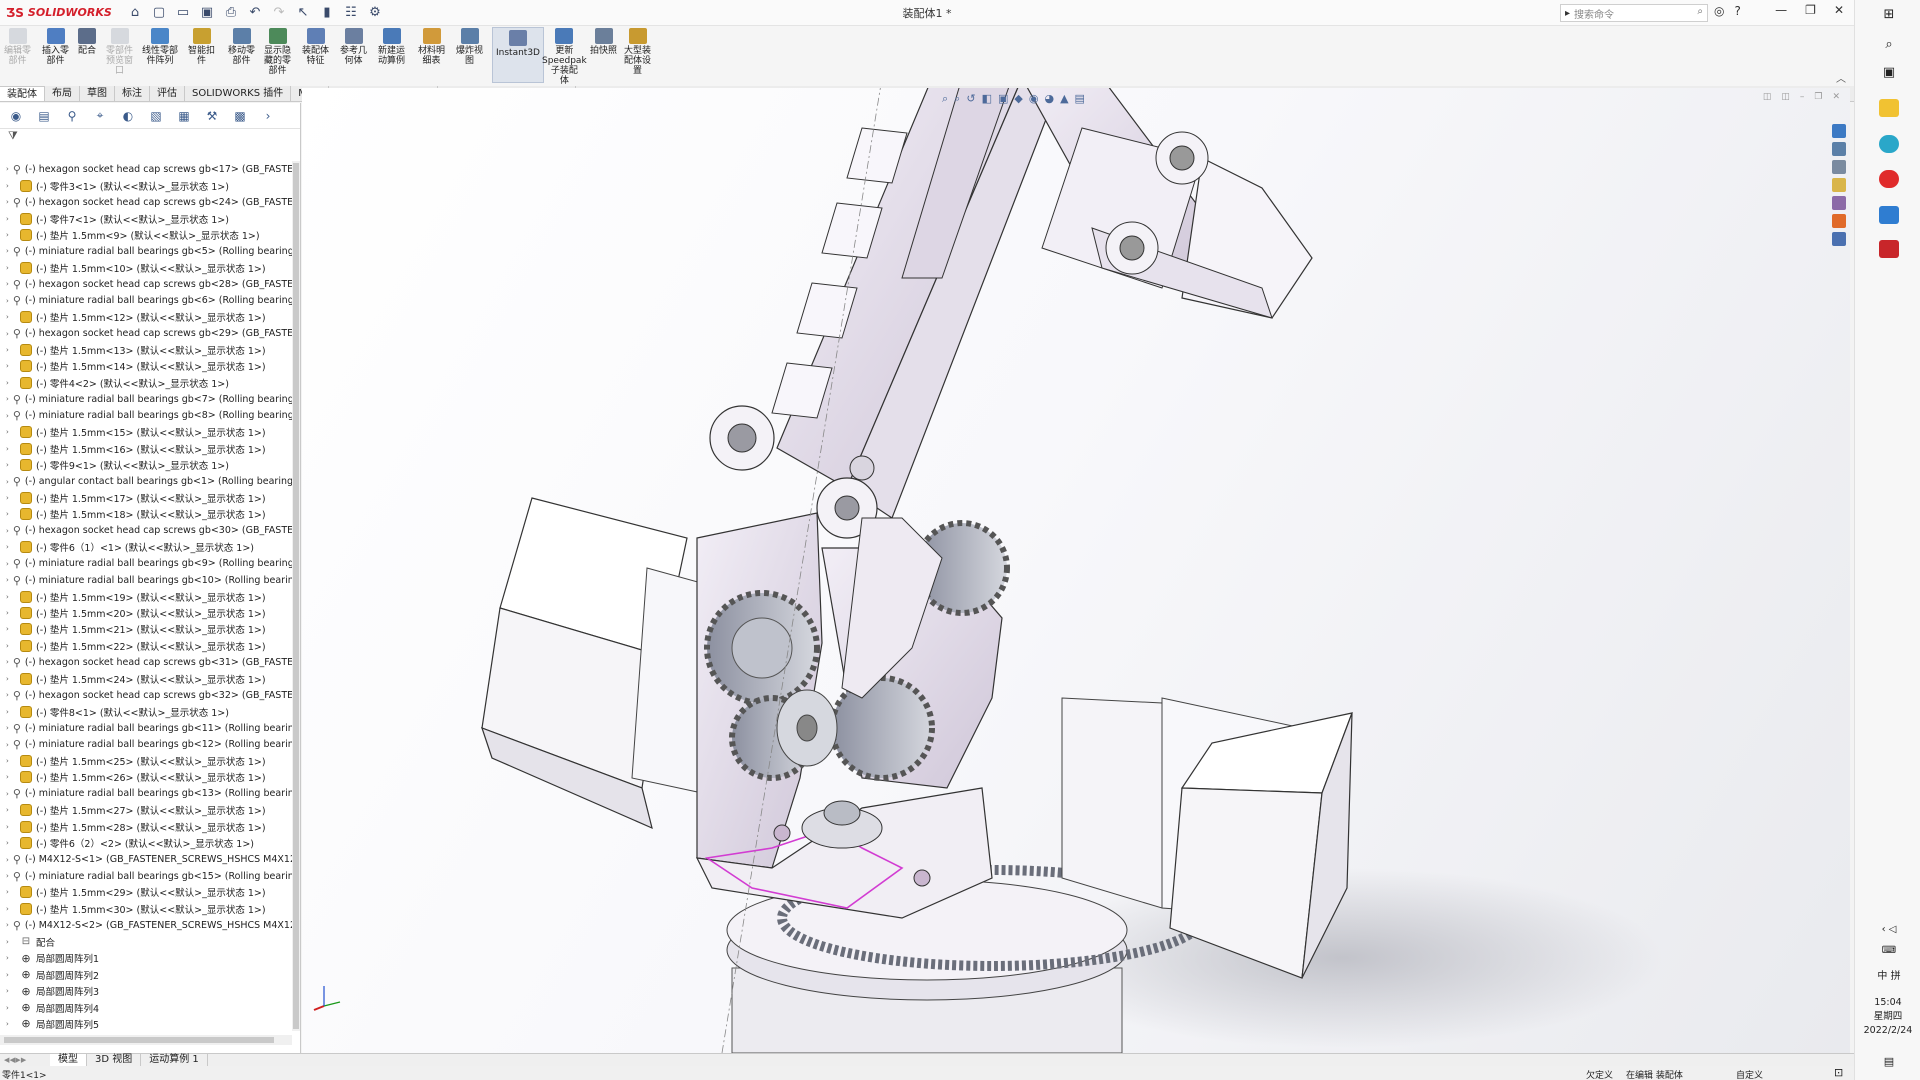 The width and height of the screenshot is (1920, 1080). Describe the element at coordinates (183, 13) in the screenshot. I see `open-folder-icon: ▭` at that location.